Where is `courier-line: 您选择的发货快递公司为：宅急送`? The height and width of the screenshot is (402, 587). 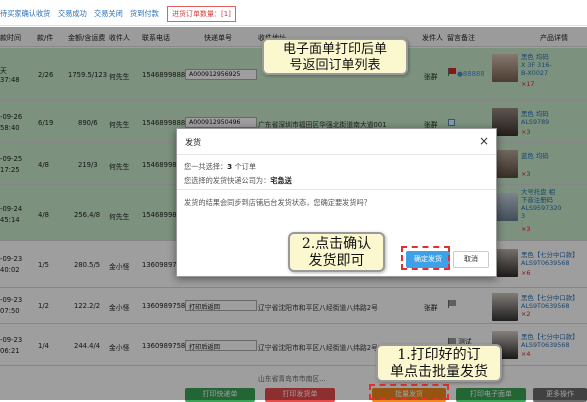
courier-line: 您选择的发货快递公司为：宅急送 is located at coordinates (238, 180).